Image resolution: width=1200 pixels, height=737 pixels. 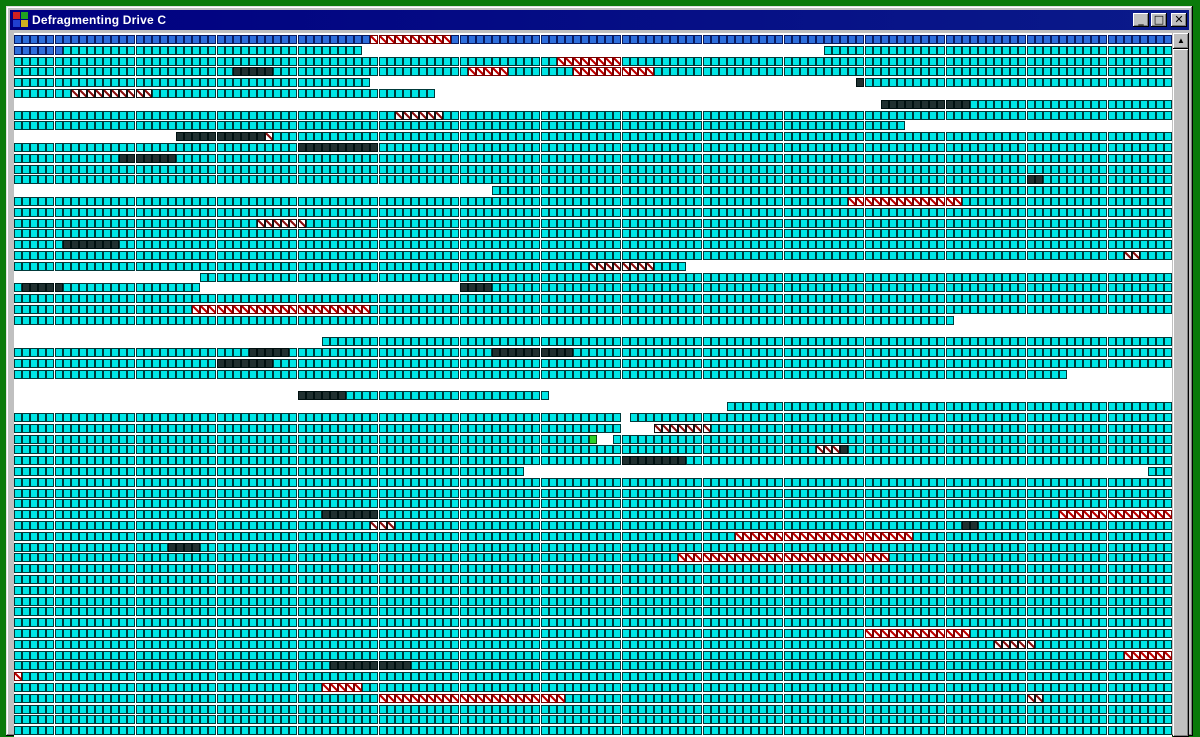 What do you see at coordinates (1179, 20) in the screenshot?
I see `close-button: ✕` at bounding box center [1179, 20].